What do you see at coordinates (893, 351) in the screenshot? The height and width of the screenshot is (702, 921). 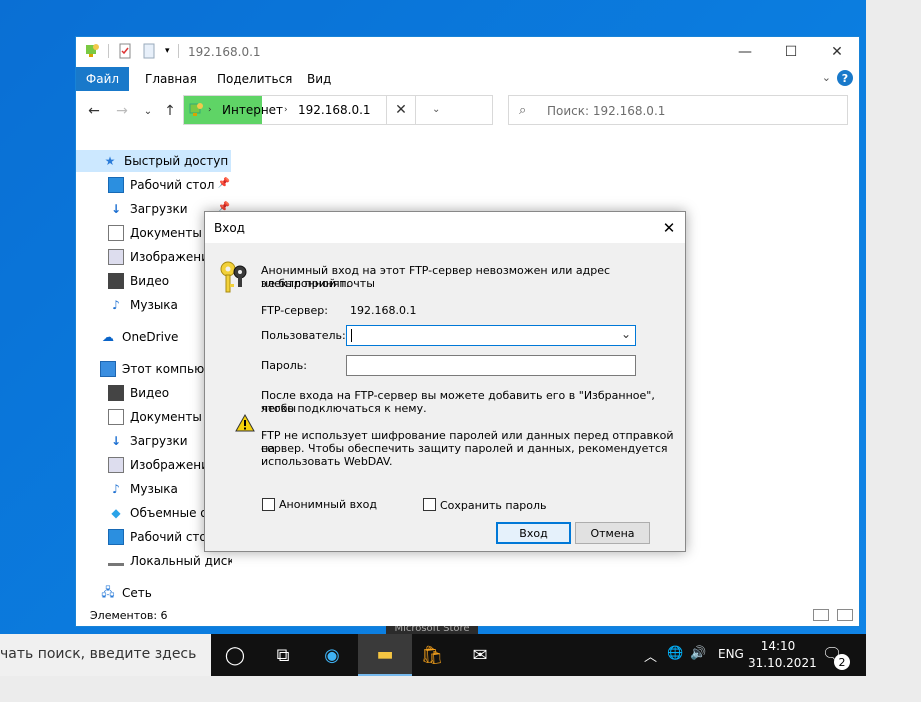 I see `screen-margin-right` at bounding box center [893, 351].